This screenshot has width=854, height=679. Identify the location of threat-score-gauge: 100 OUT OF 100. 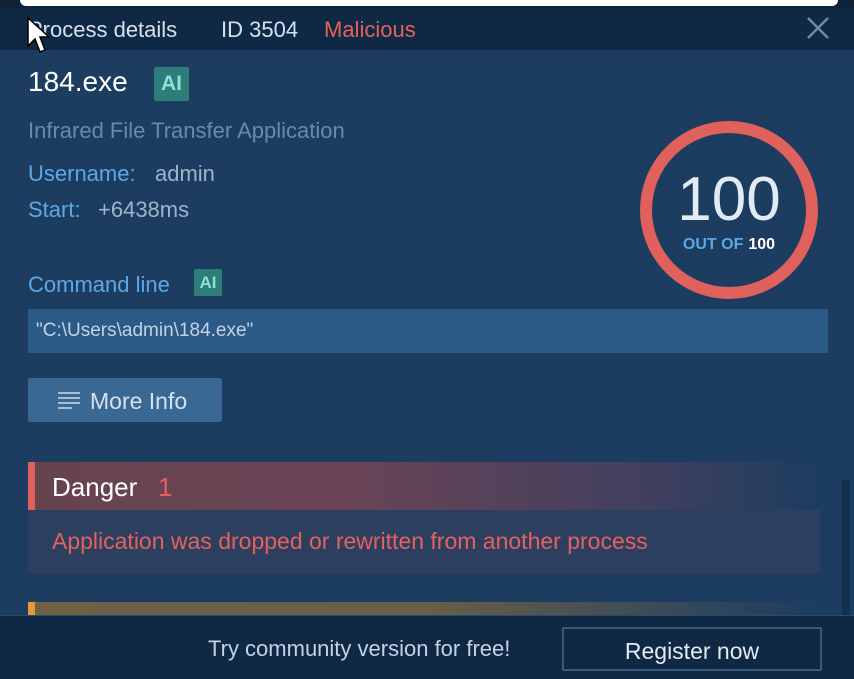
(729, 210).